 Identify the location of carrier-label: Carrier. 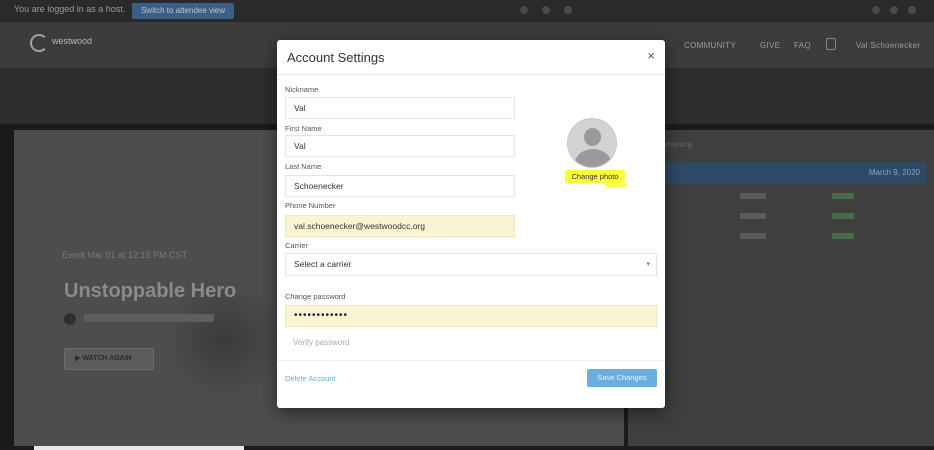
(296, 245).